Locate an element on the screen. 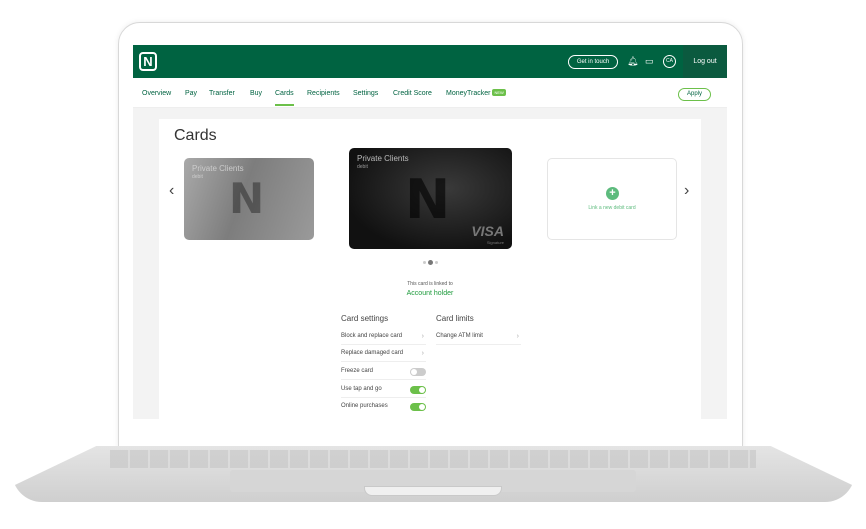 The image size is (866, 529). new-badge: NEW is located at coordinates (499, 92).